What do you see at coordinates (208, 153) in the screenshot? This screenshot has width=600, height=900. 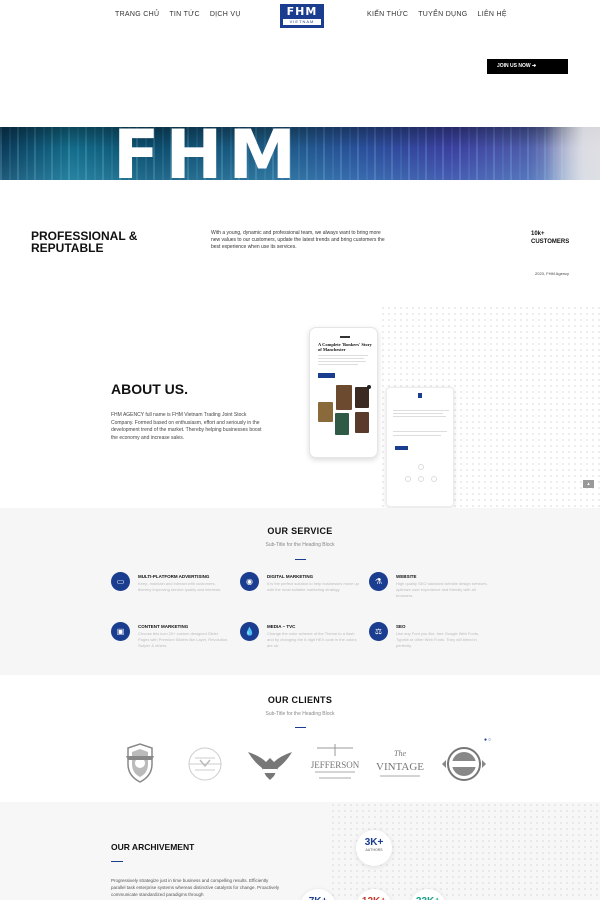 I see `hero-title: FHM` at bounding box center [208, 153].